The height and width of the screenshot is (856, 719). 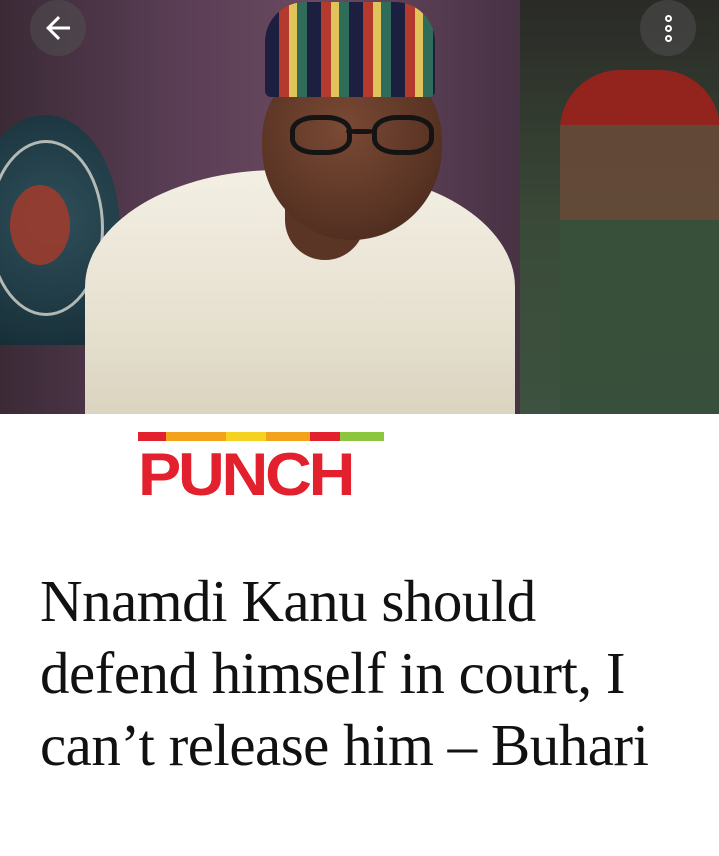 I want to click on cap, so click(x=350, y=49).